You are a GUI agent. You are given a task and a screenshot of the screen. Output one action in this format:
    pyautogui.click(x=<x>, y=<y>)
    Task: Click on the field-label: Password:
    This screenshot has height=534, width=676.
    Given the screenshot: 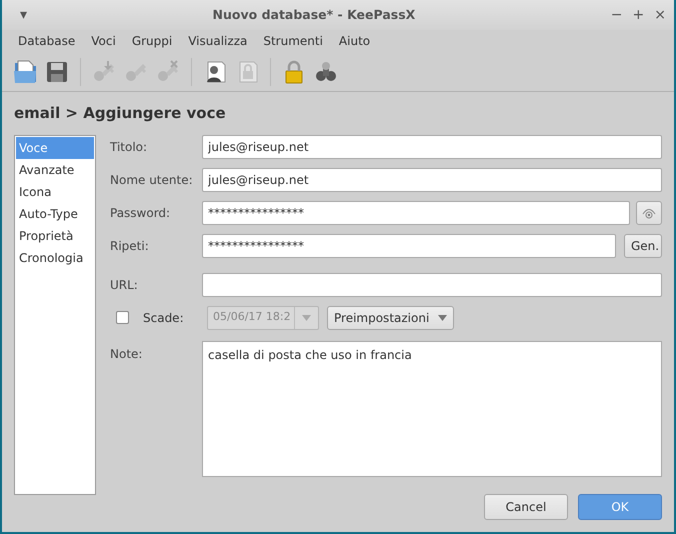 What is the action you would take?
    pyautogui.click(x=141, y=213)
    